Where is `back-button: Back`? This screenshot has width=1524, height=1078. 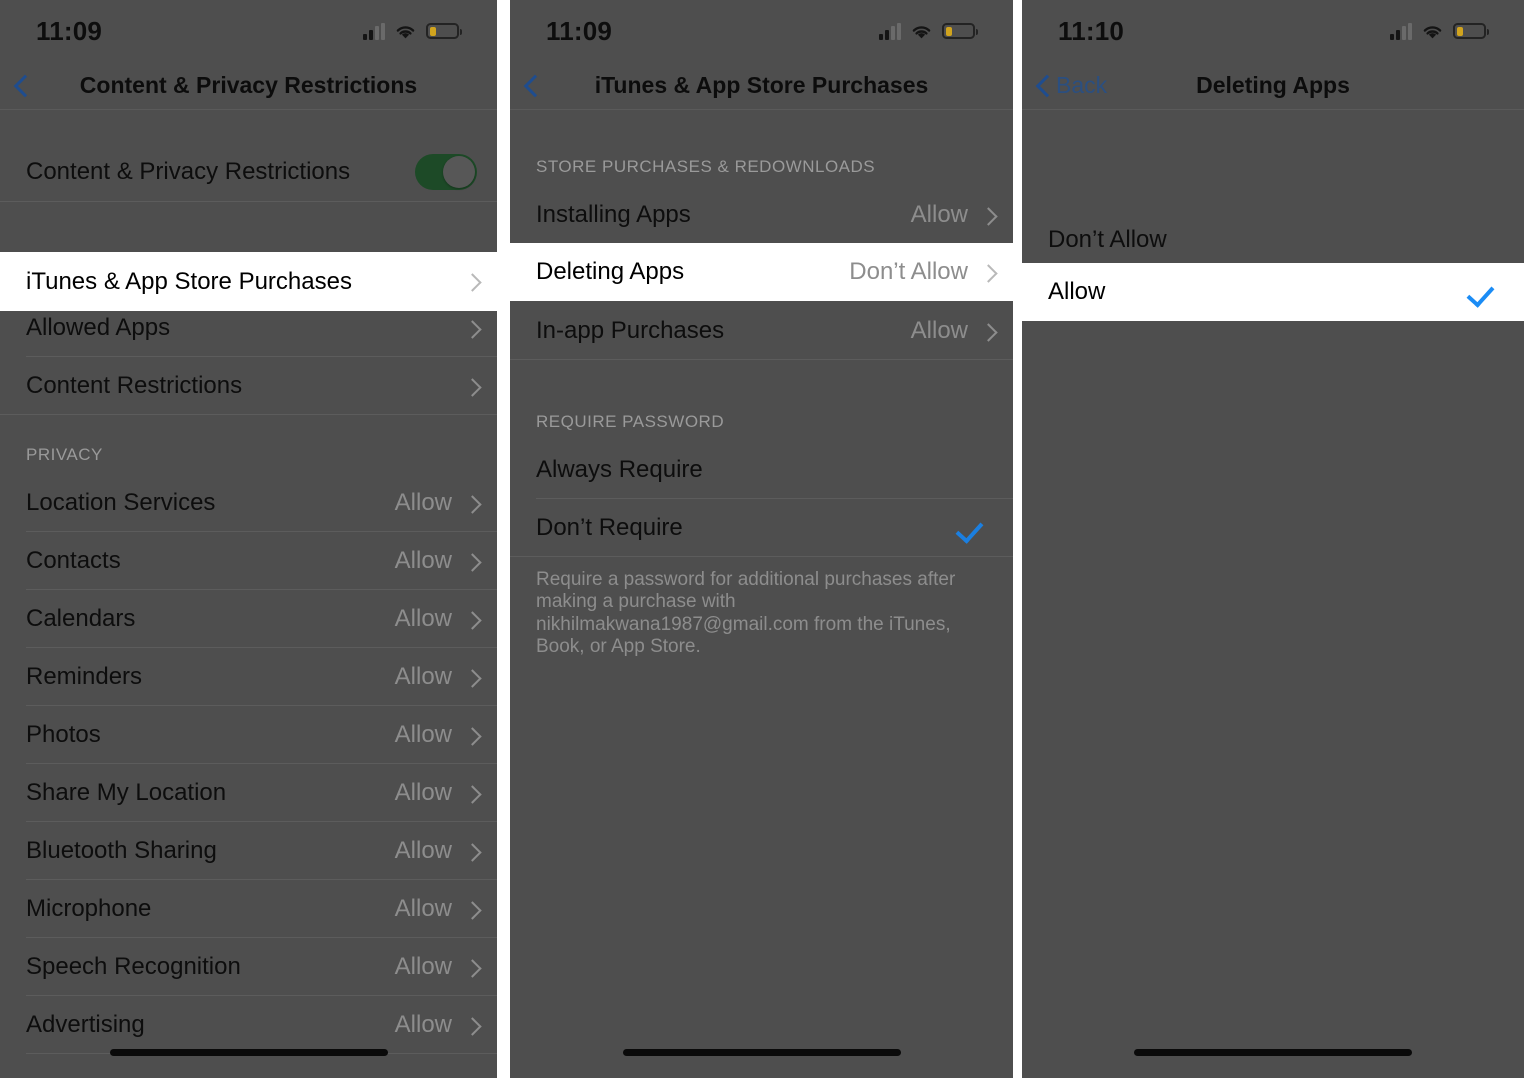 back-button: Back is located at coordinates (1064, 85).